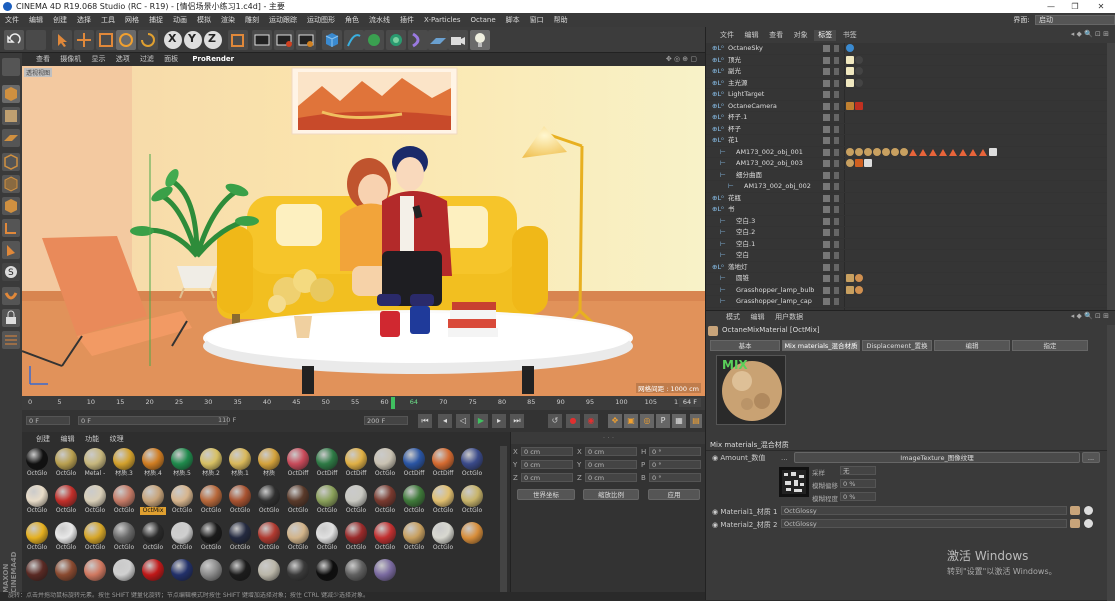 The image size is (1115, 601). What do you see at coordinates (156, 20) in the screenshot?
I see `menu-item: 捕捉` at bounding box center [156, 20].